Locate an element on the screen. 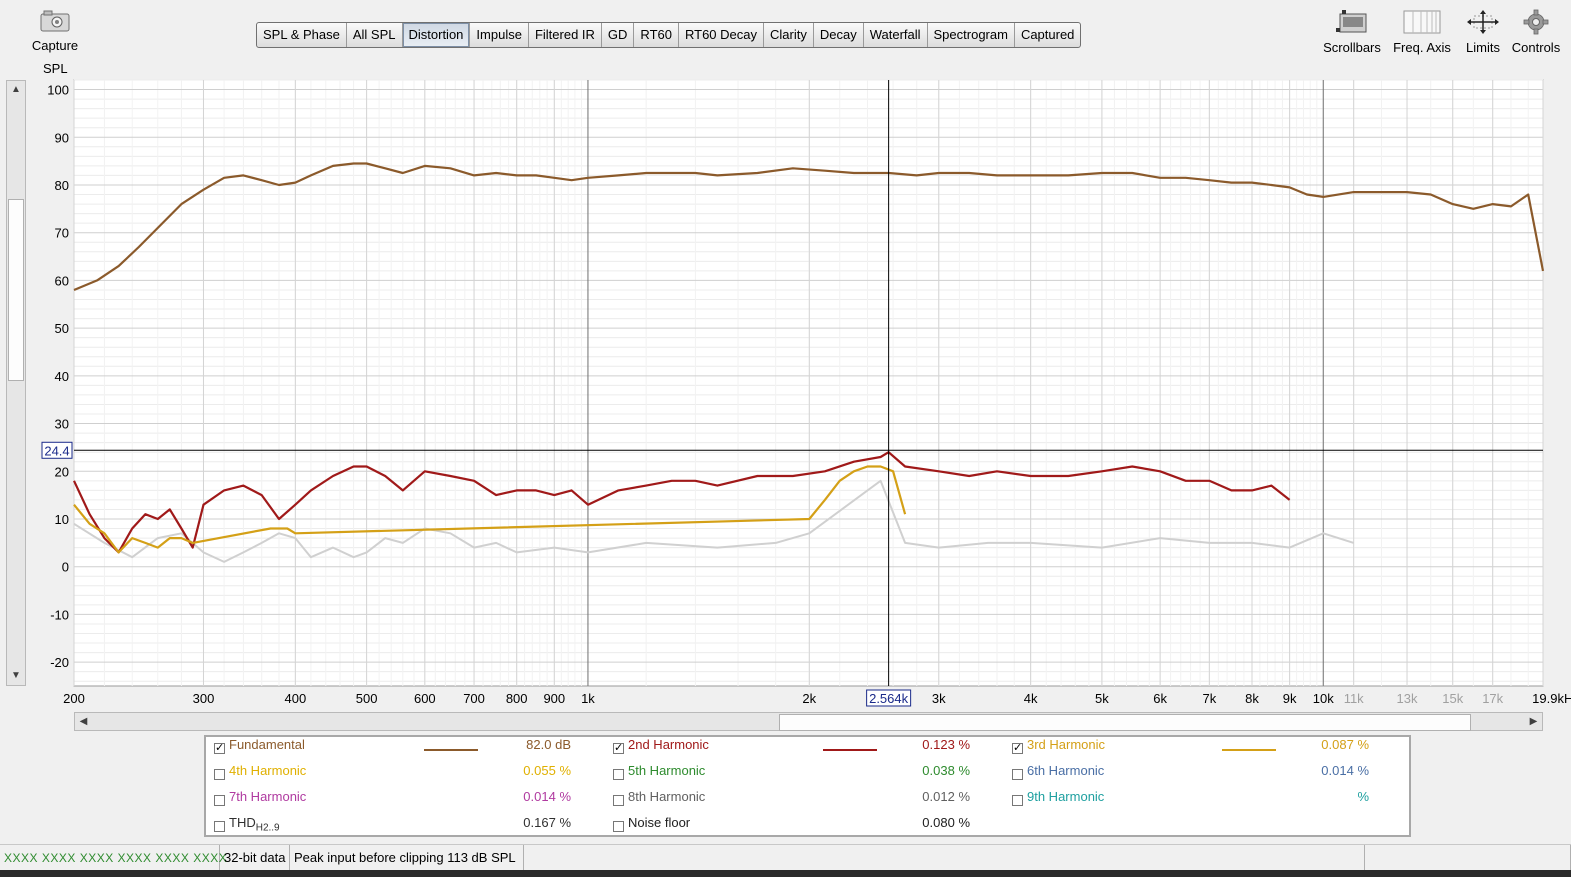 The width and height of the screenshot is (1571, 877). checkbox-7th-harmonic is located at coordinates (219, 800).